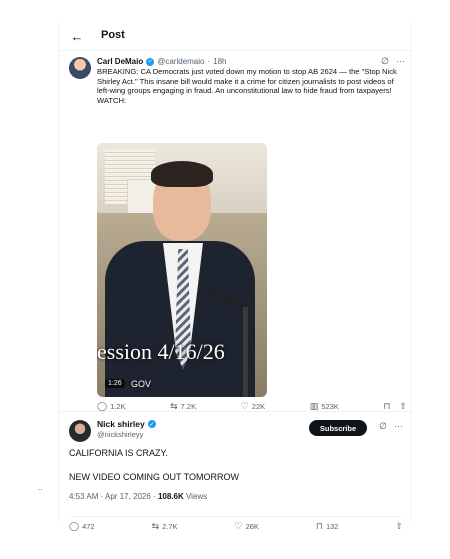 Image resolution: width=450 pixels, height=559 pixels. I want to click on post-text-line-1: CALIFORNIA IS CRAZY., so click(118, 453).